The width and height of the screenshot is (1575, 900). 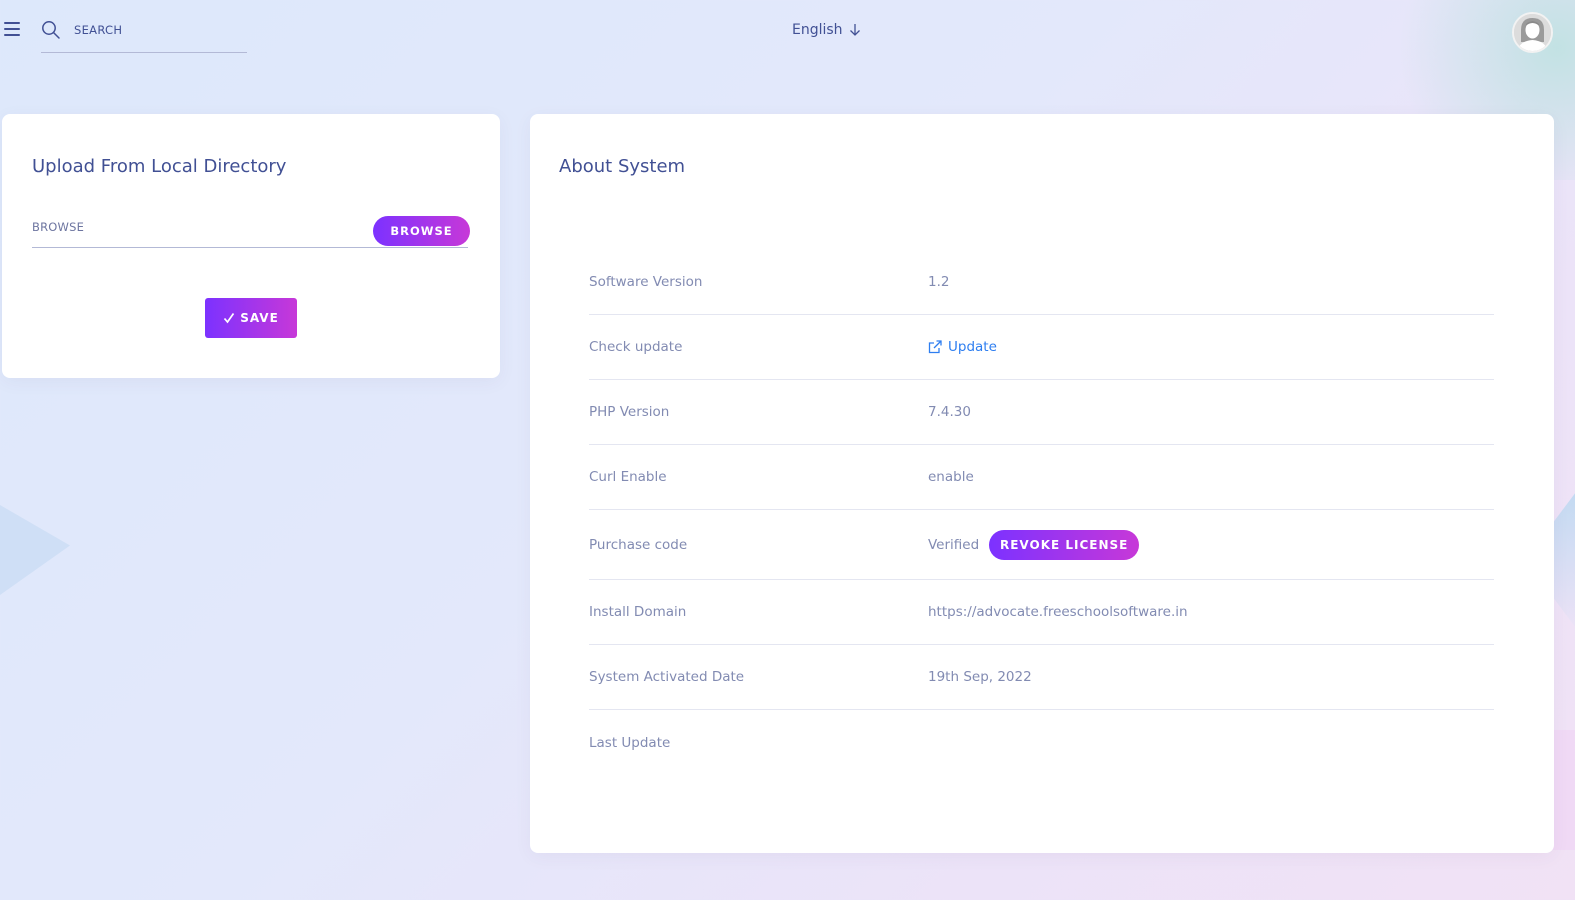 I want to click on update-link-label: Update, so click(x=972, y=347).